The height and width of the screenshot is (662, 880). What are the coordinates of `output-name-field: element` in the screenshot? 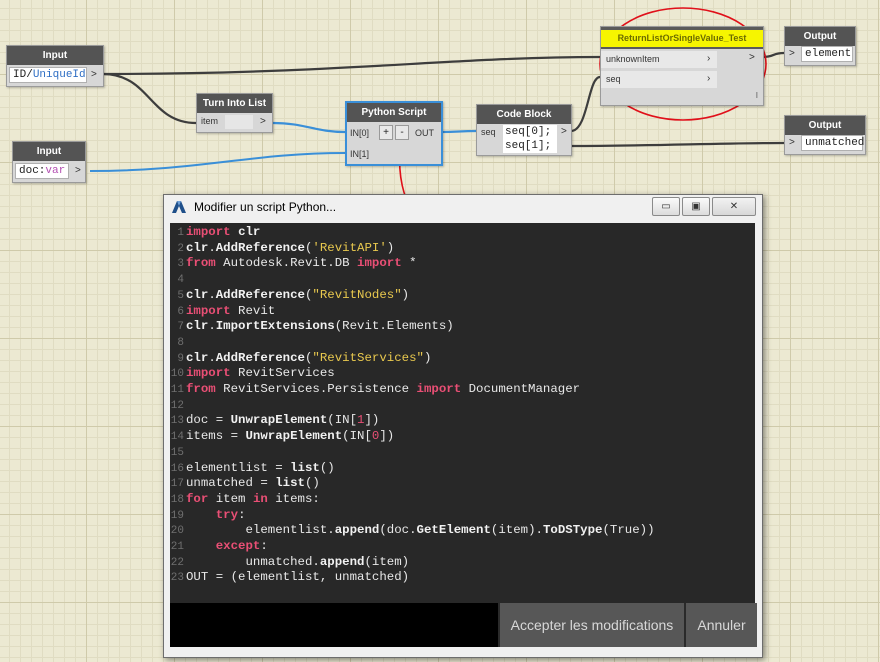 It's located at (827, 54).